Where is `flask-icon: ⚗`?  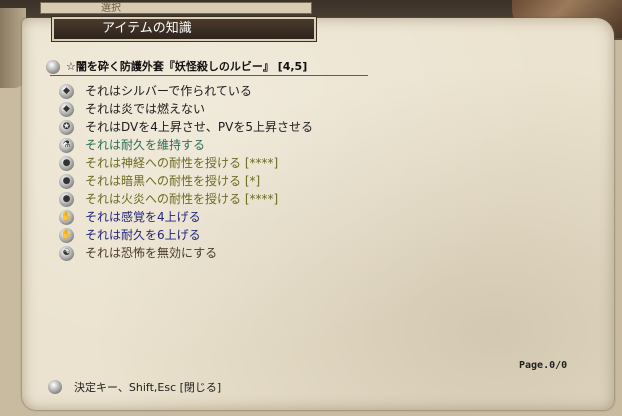
flask-icon: ⚗ is located at coordinates (66, 145).